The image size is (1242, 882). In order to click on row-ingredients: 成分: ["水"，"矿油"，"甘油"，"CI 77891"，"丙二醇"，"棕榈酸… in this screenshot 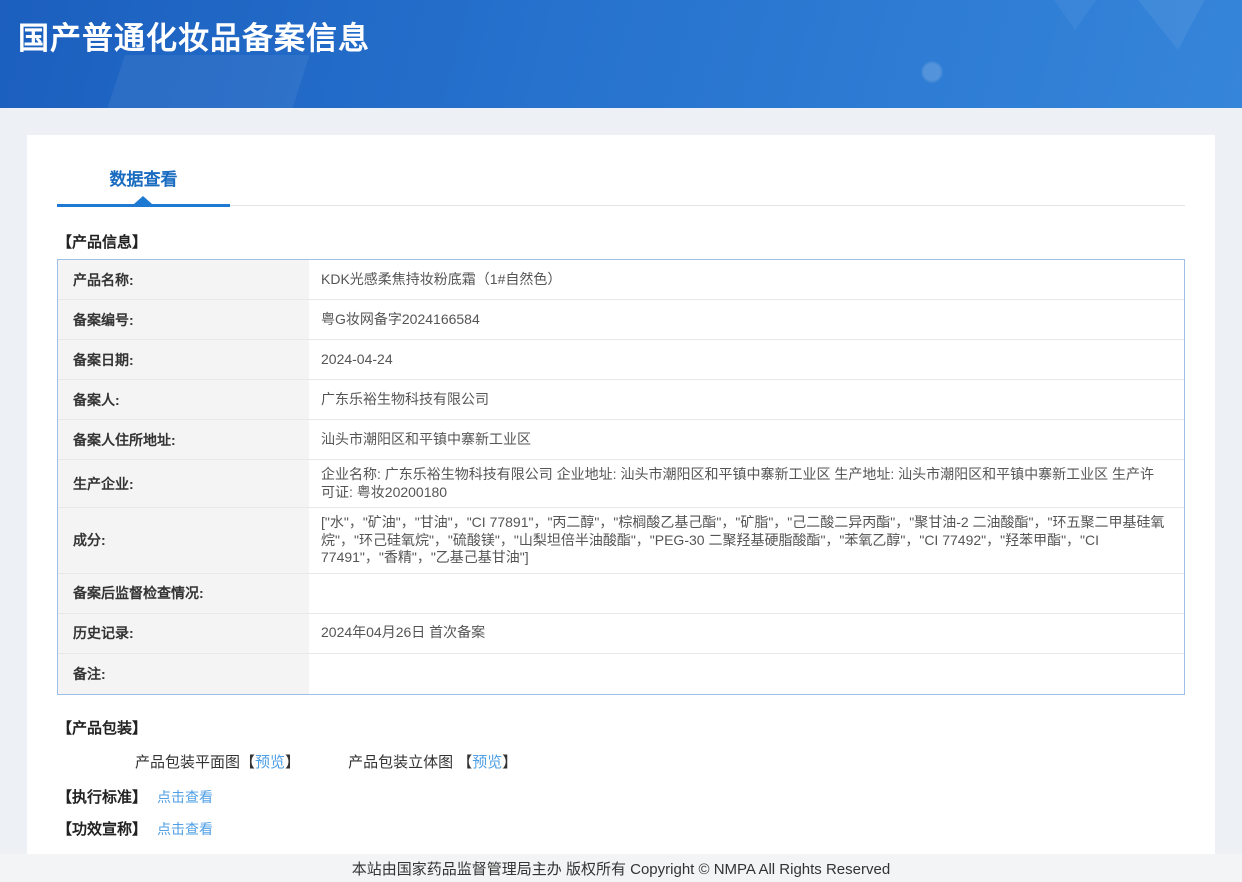, I will do `click(621, 541)`.